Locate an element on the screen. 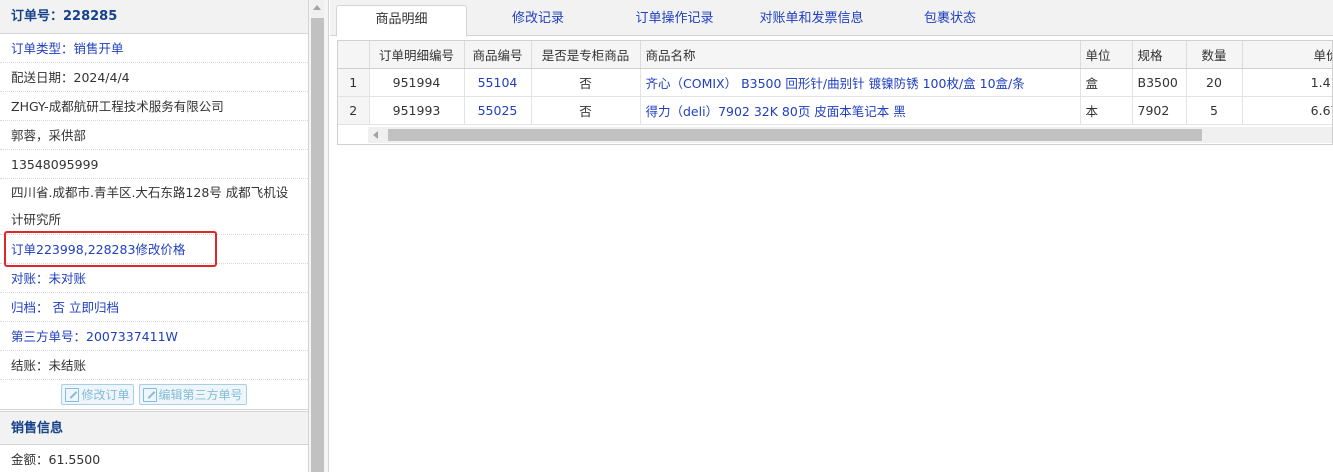 This screenshot has height=472, width=1333. contact-phone: 13548095999 is located at coordinates (154, 164).